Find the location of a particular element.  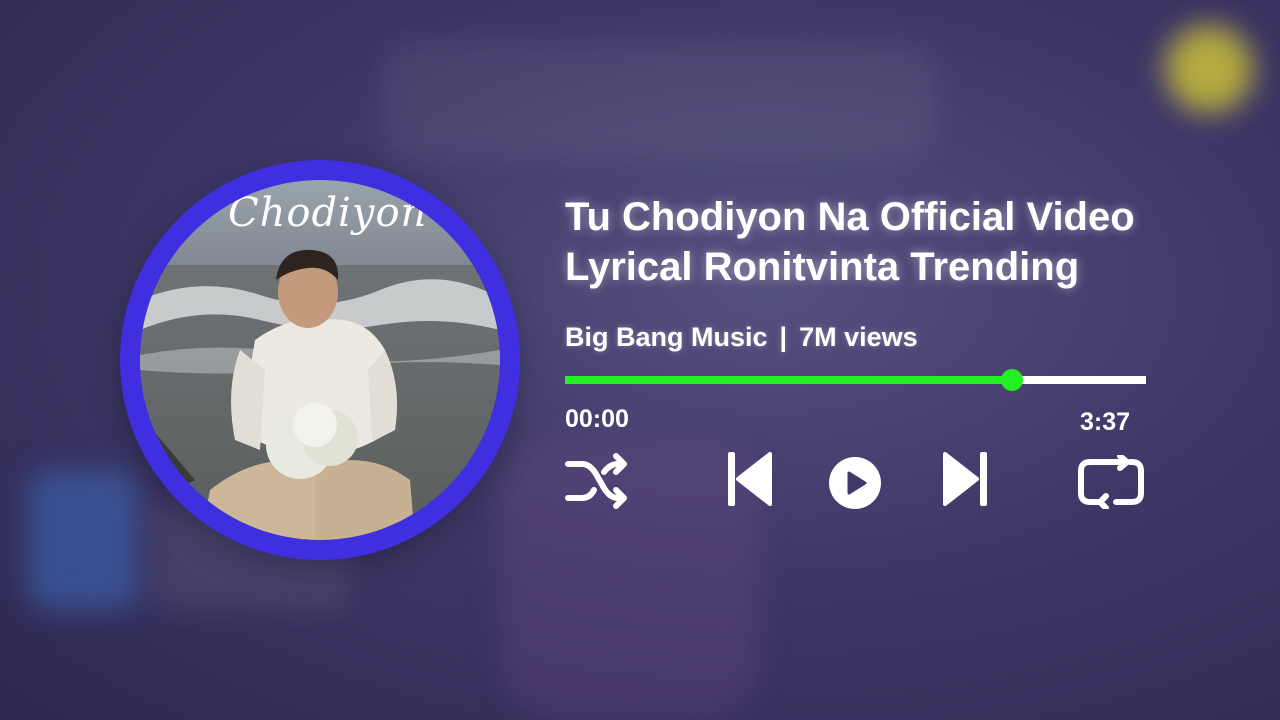

repeat-button is located at coordinates (1111, 482).